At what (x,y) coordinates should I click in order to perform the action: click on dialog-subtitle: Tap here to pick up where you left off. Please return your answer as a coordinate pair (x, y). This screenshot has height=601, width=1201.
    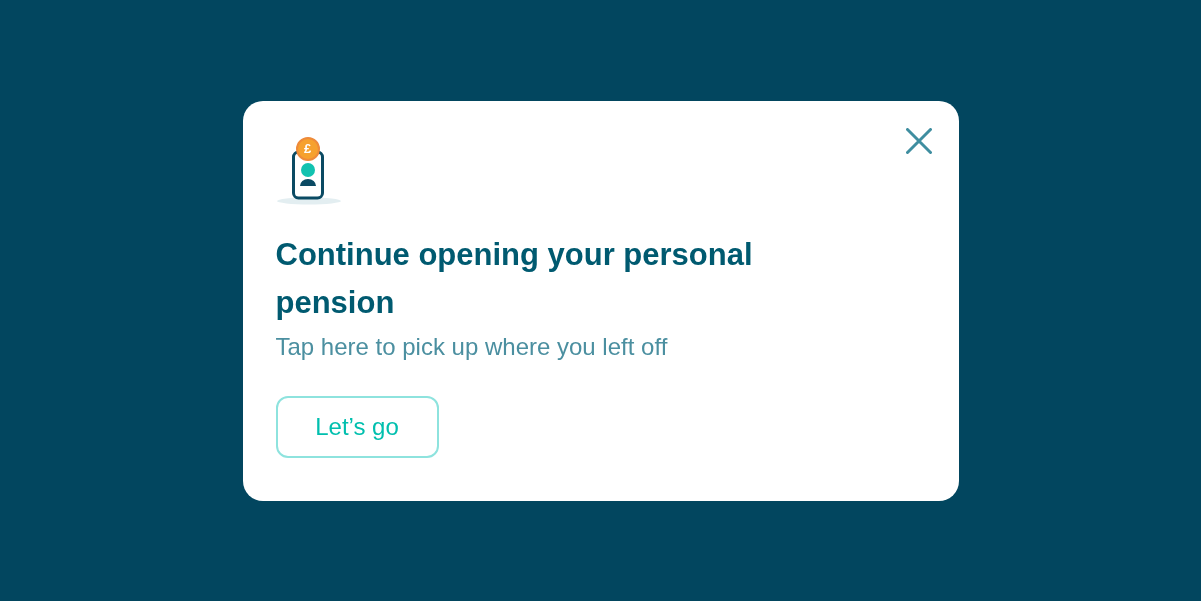
    Looking at the image, I should click on (471, 346).